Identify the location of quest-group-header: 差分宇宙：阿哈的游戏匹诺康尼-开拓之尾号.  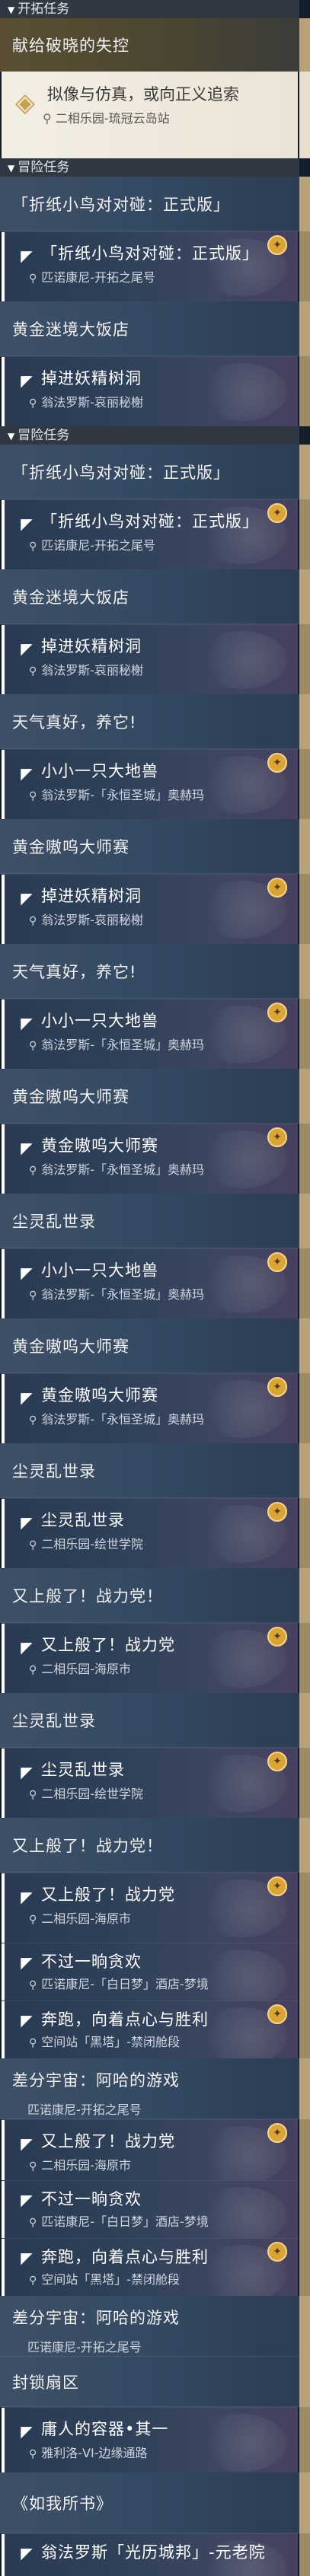
(149, 2088).